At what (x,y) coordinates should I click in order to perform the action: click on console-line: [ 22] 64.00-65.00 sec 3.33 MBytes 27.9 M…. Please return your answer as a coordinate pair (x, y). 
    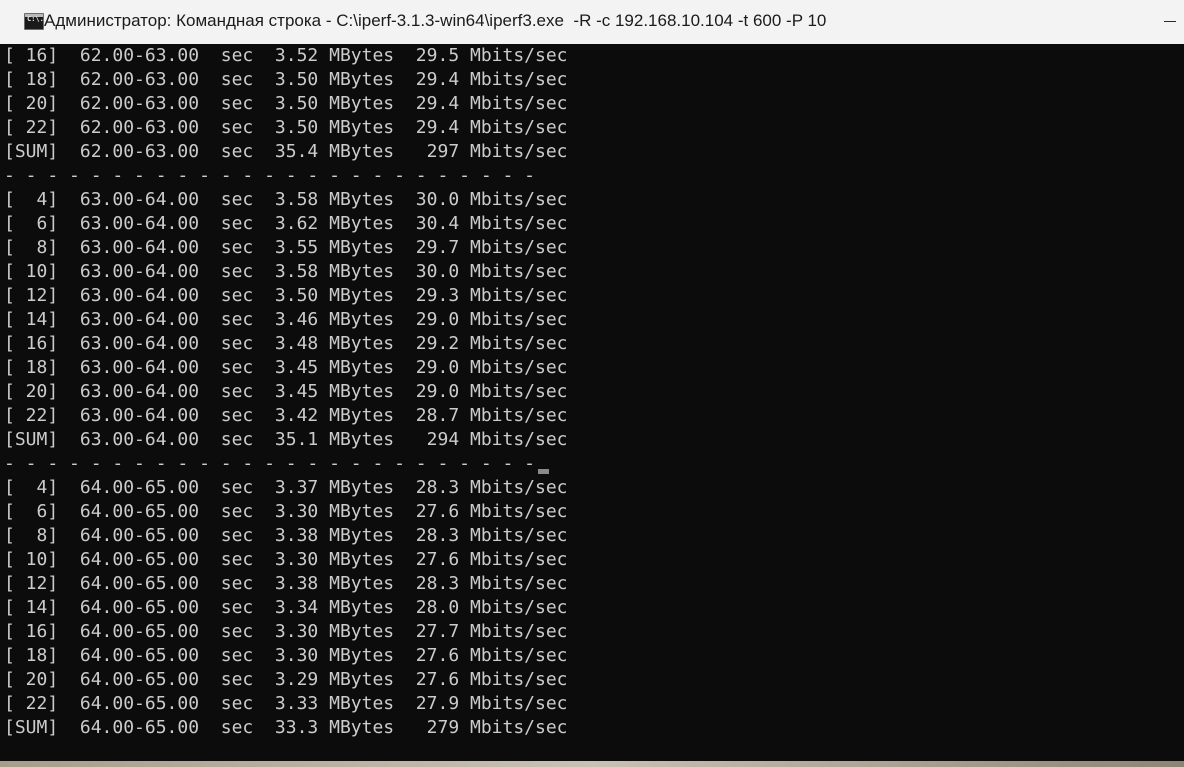
    Looking at the image, I should click on (286, 703).